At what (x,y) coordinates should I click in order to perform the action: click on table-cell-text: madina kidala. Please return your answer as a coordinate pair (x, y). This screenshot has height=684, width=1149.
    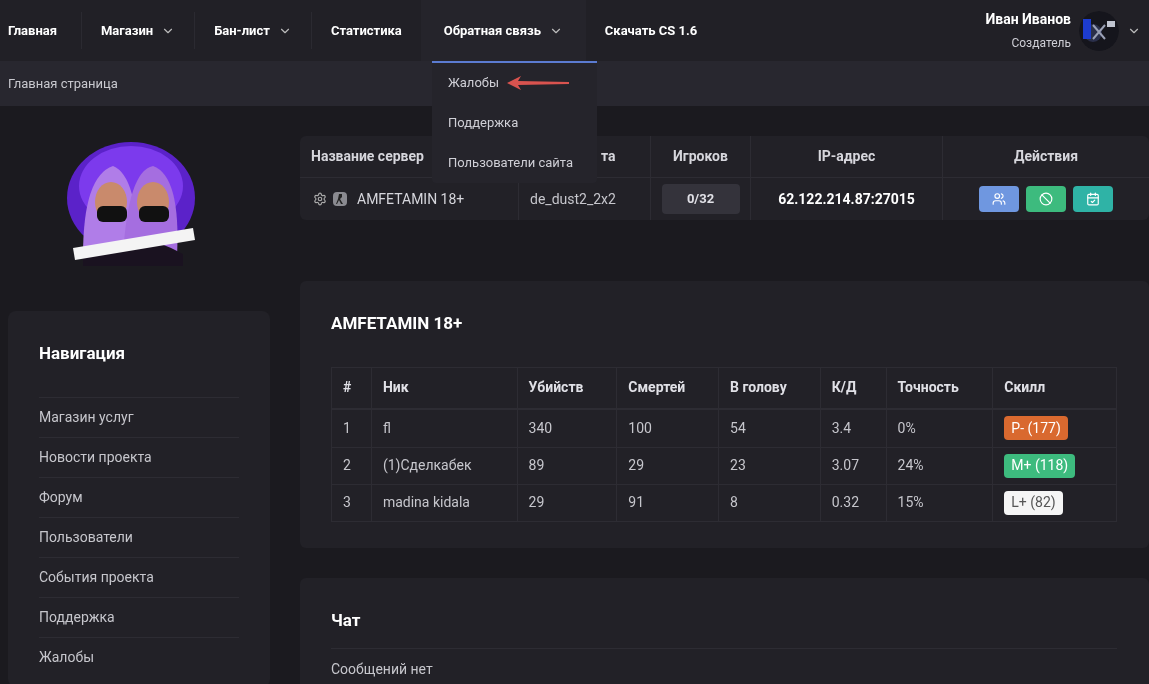
    Looking at the image, I should click on (426, 502).